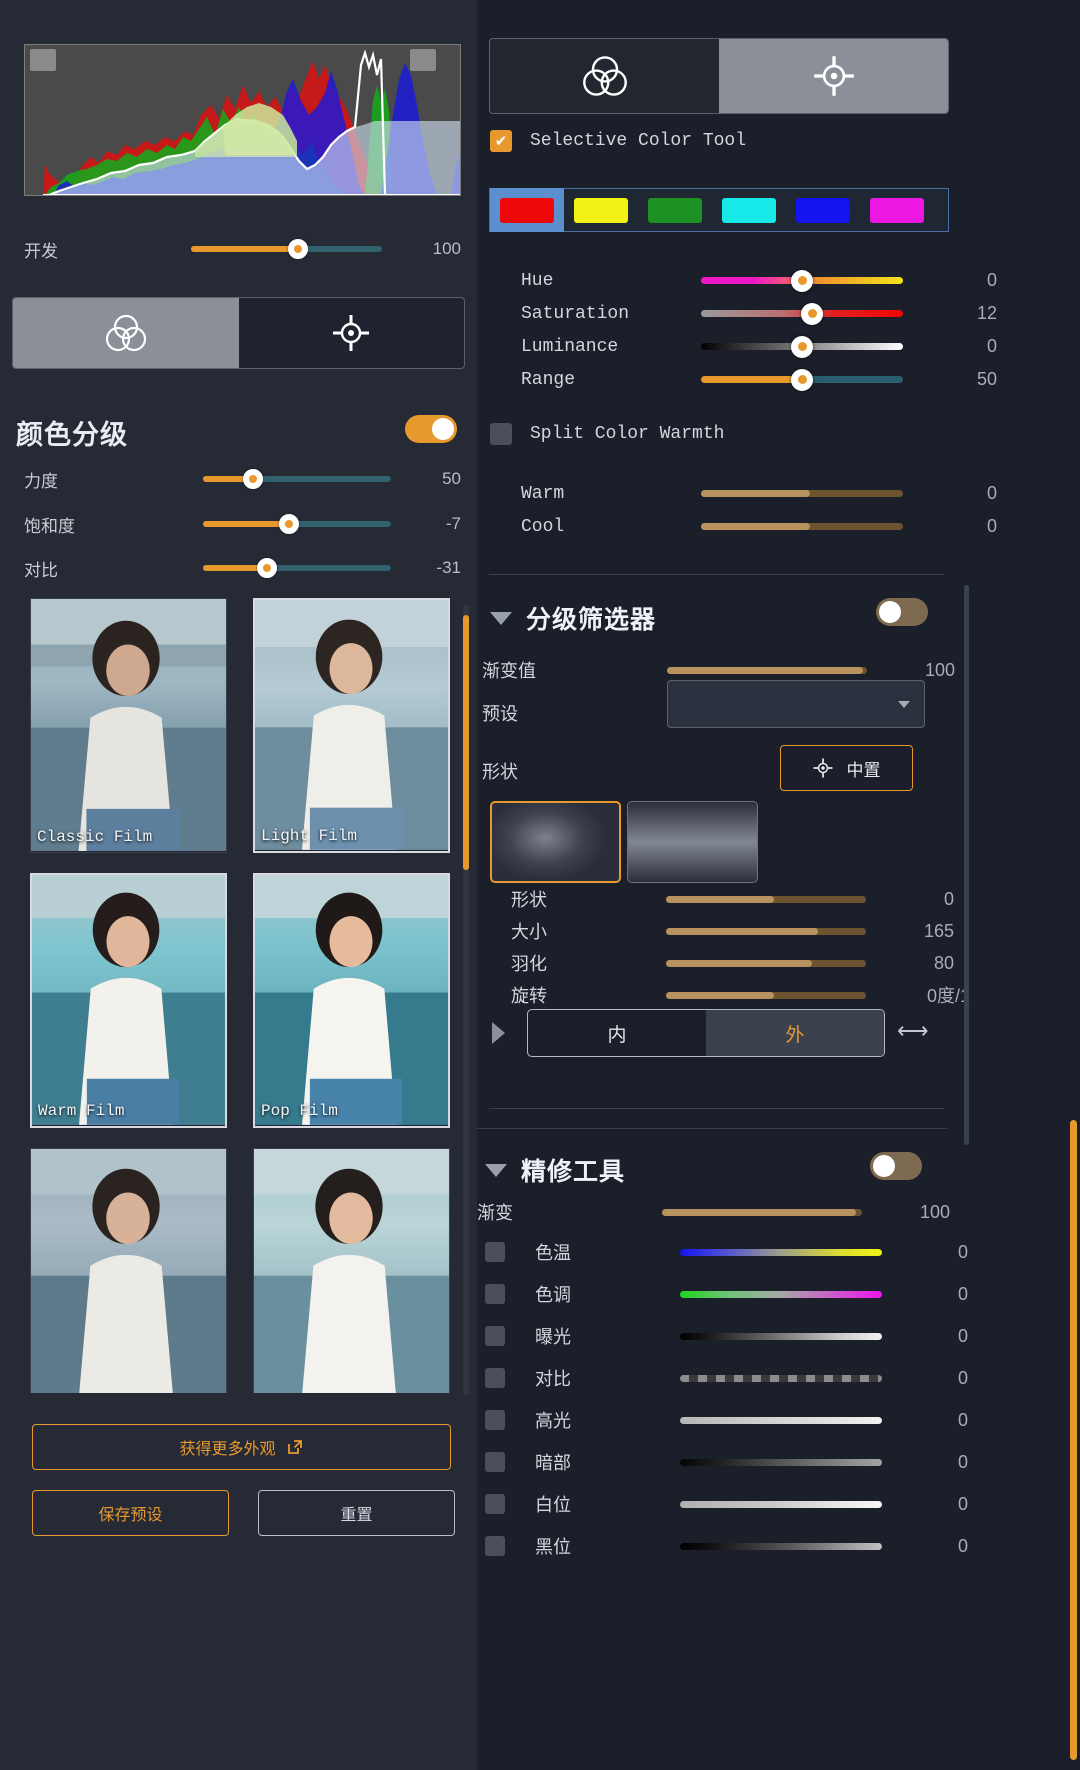 The height and width of the screenshot is (1770, 1080). I want to click on preset-scrollbar, so click(466, 1000).